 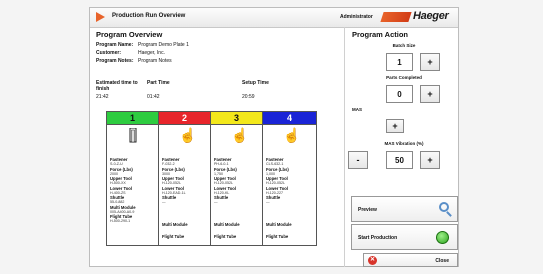 I want to click on mas-vibration-field: 50, so click(x=399, y=160).